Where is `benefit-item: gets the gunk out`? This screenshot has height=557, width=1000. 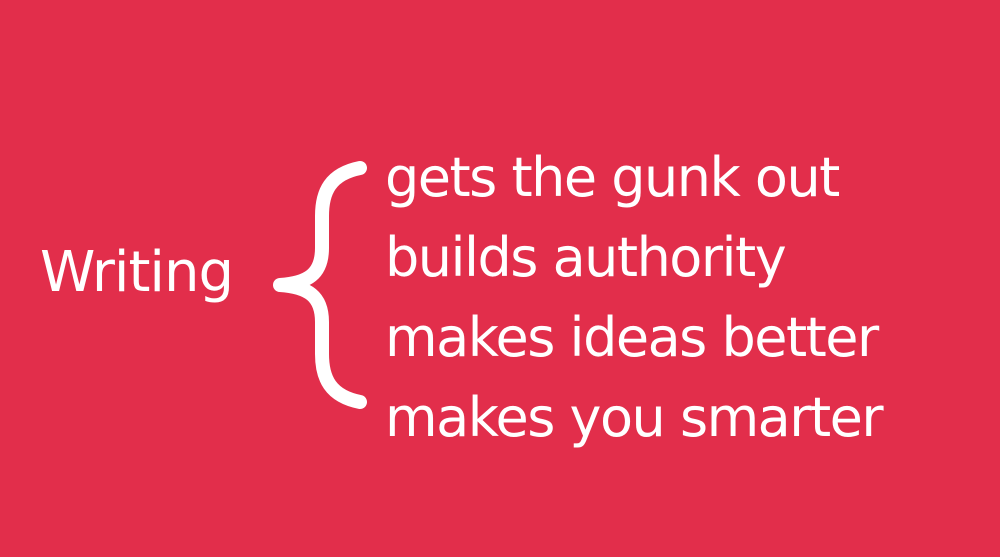
benefit-item: gets the gunk out is located at coordinates (612, 177).